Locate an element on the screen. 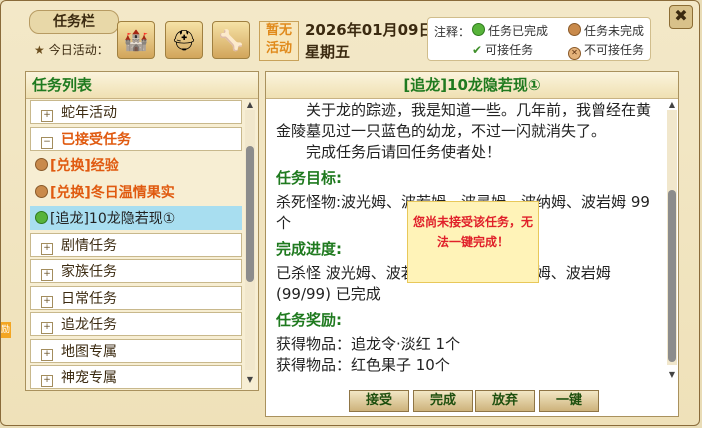 The height and width of the screenshot is (428, 702). task-list-scrollbar: ▲ ▼ is located at coordinates (250, 242).